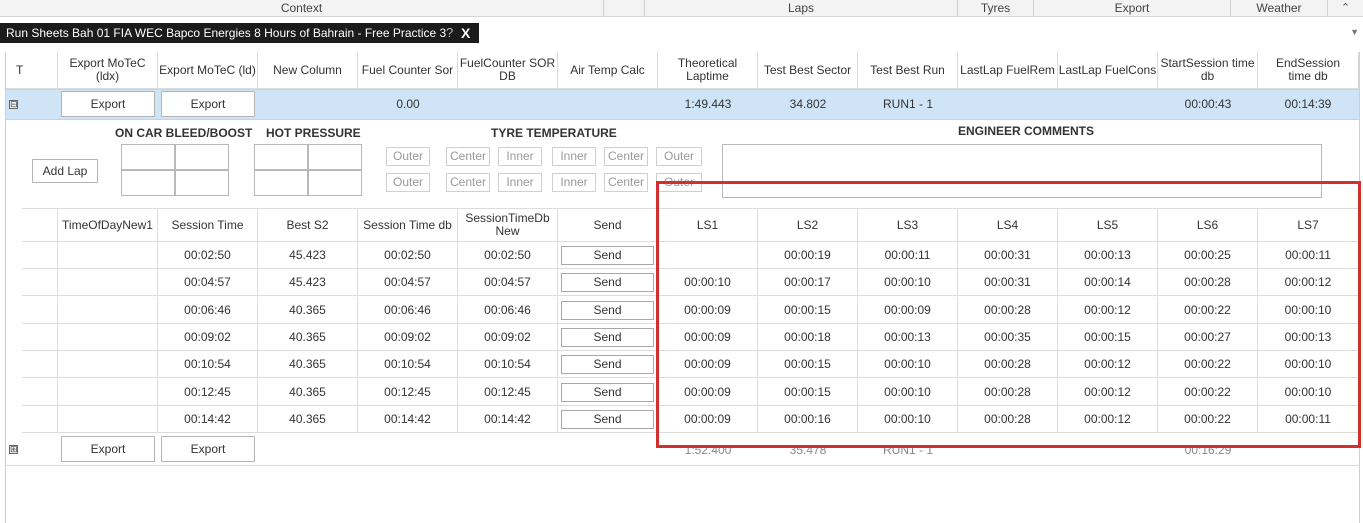 This screenshot has width=1363, height=523. I want to click on column-category-bar: Context Laps Tyres Export Weather ⌃, so click(681, 8).